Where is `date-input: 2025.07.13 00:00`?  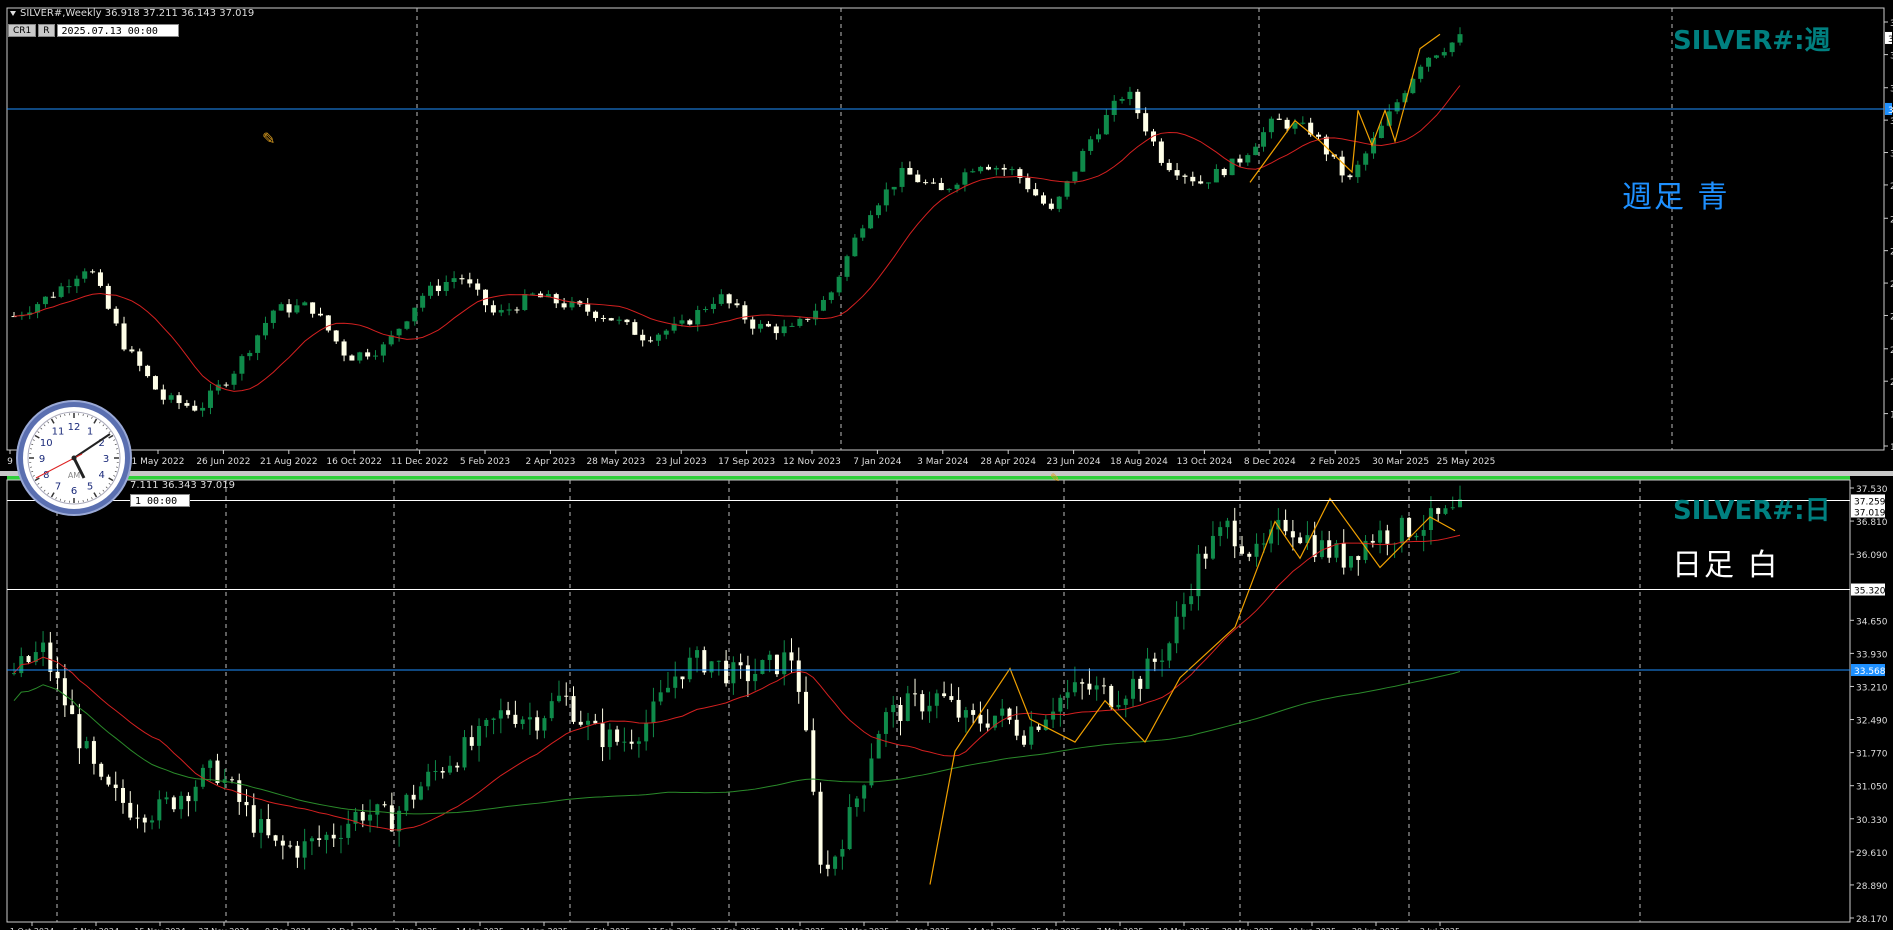
date-input: 2025.07.13 00:00 is located at coordinates (117, 30).